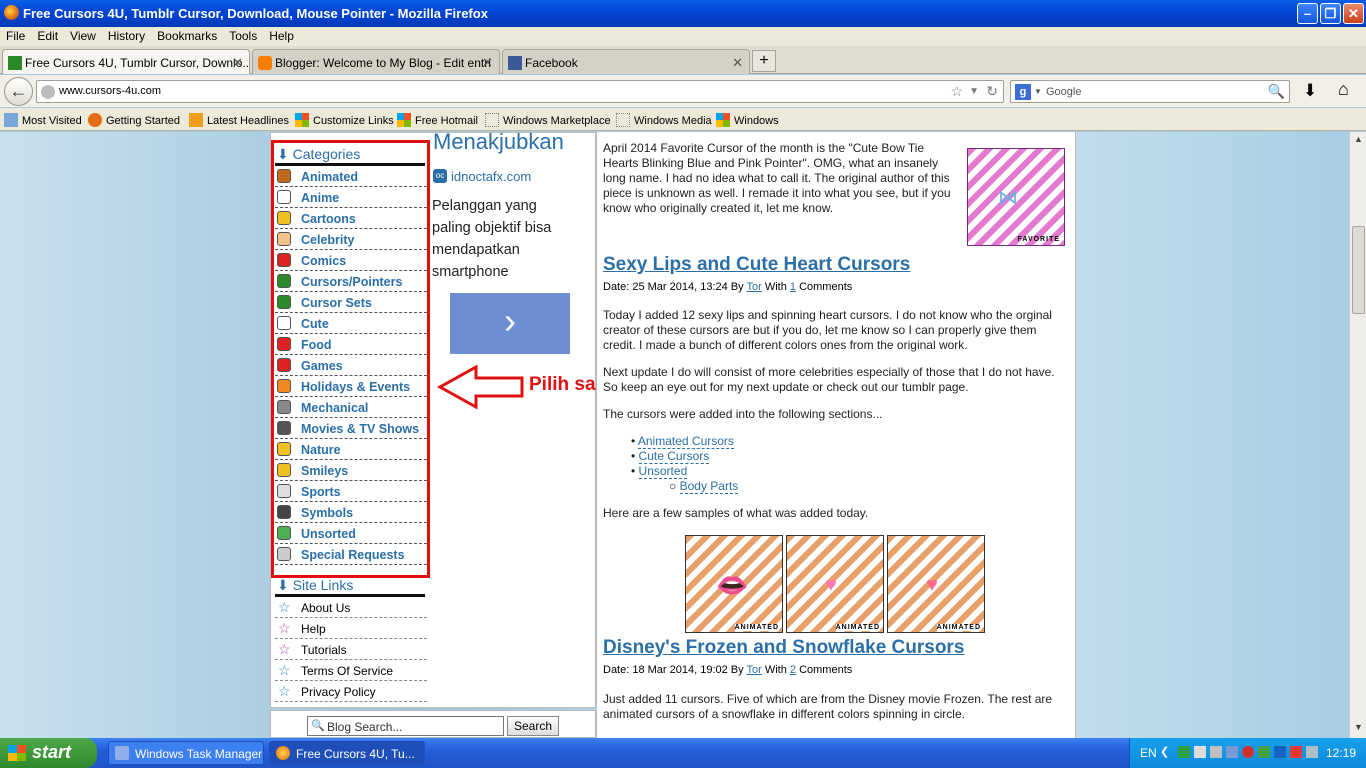  Describe the element at coordinates (351, 607) in the screenshot. I see `site-link-item: ☆ About Us` at that location.